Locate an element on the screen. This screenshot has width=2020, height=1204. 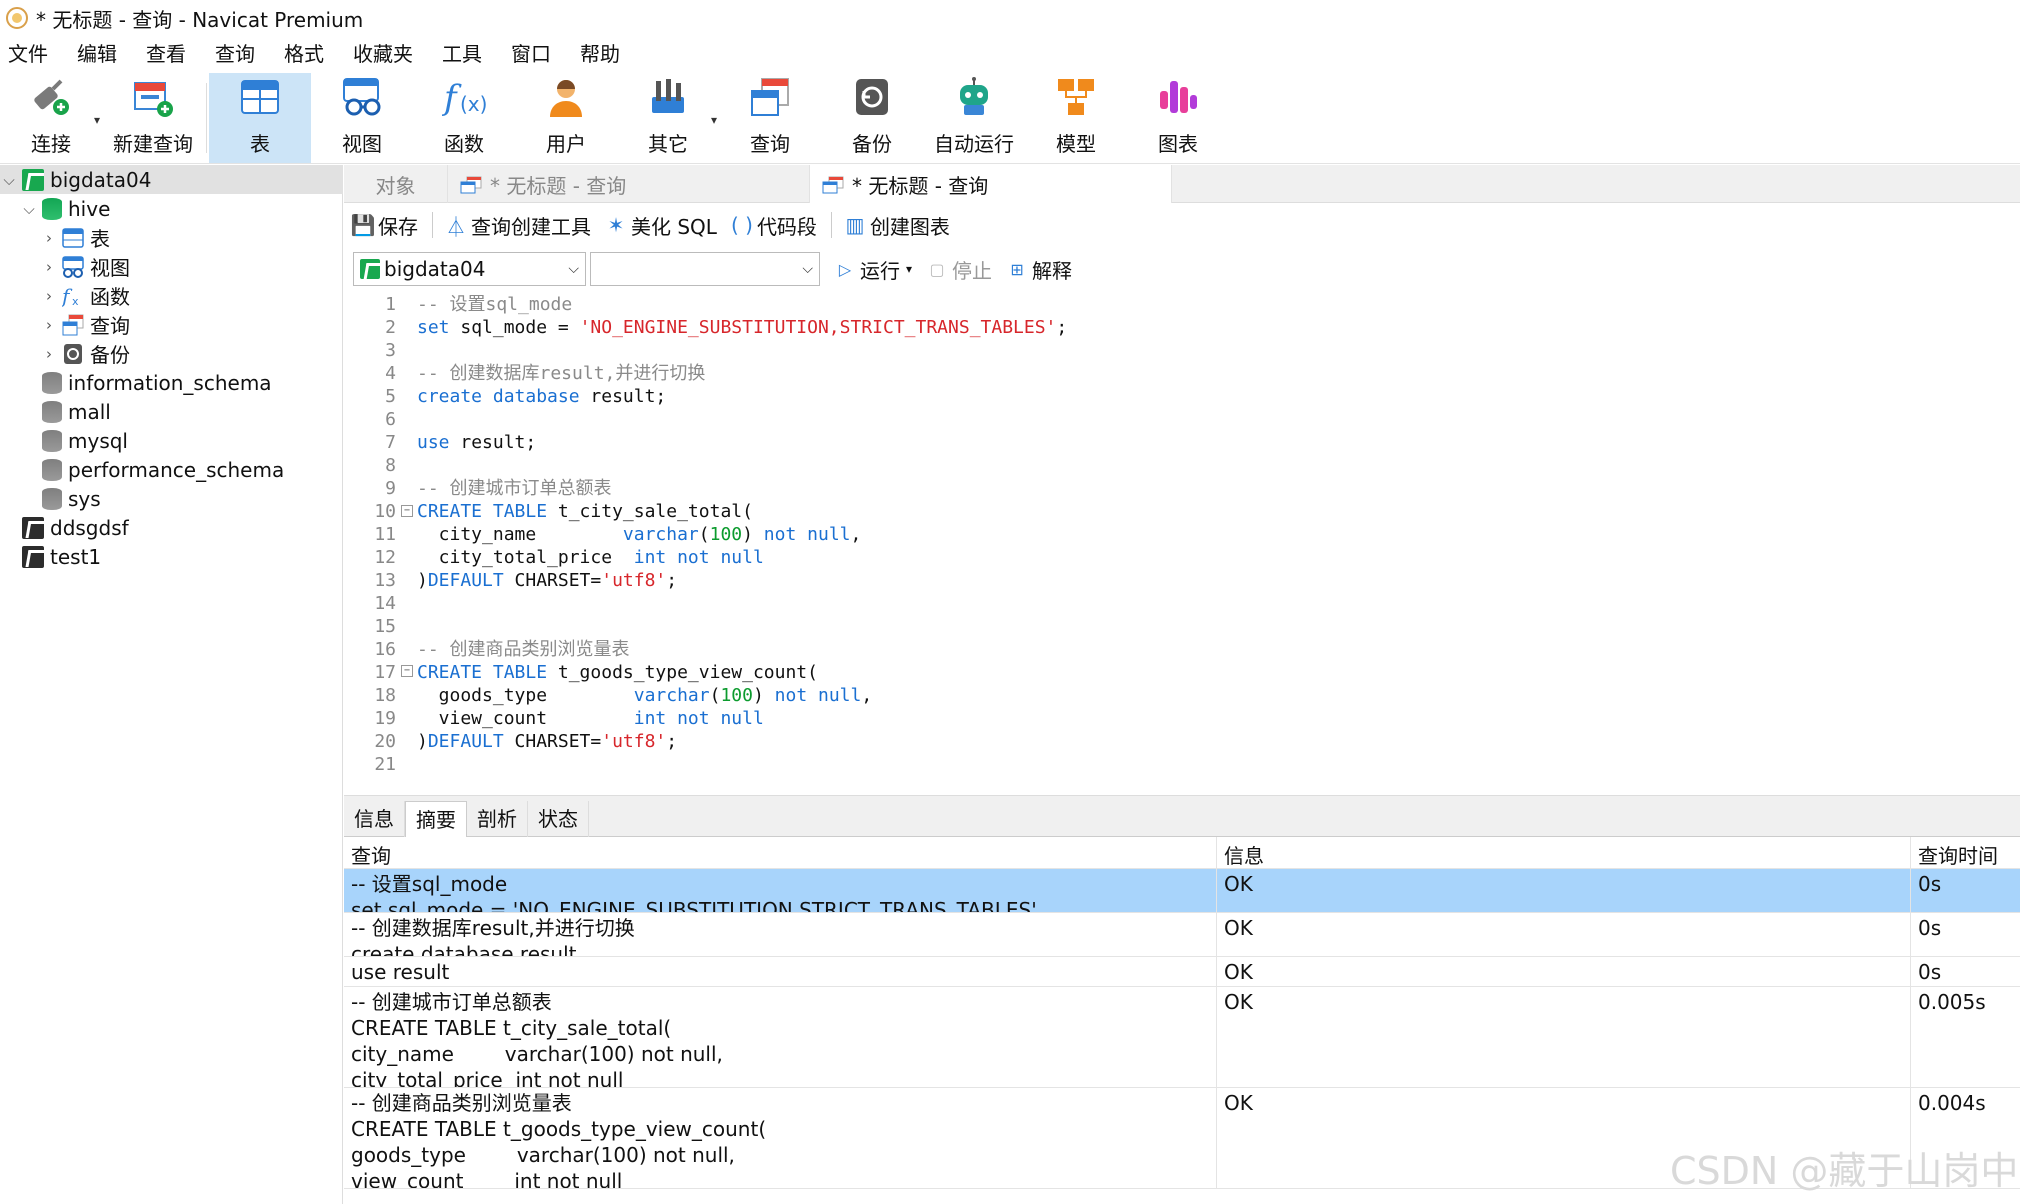
connection-button: 连接 ▾ is located at coordinates (51, 118).